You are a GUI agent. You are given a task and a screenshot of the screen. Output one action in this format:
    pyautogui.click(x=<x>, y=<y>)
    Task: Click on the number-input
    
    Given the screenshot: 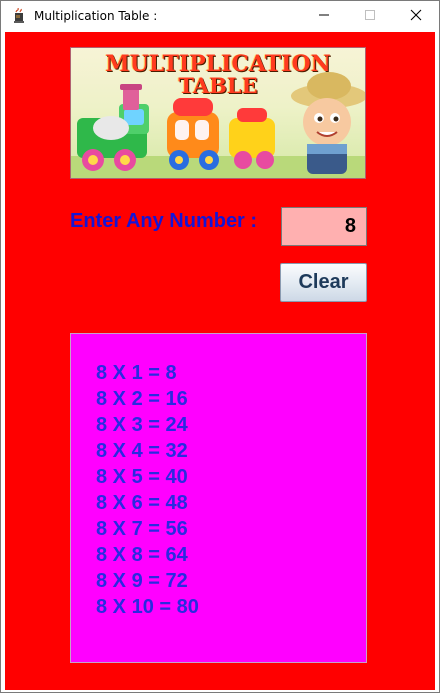 What is the action you would take?
    pyautogui.click(x=324, y=226)
    